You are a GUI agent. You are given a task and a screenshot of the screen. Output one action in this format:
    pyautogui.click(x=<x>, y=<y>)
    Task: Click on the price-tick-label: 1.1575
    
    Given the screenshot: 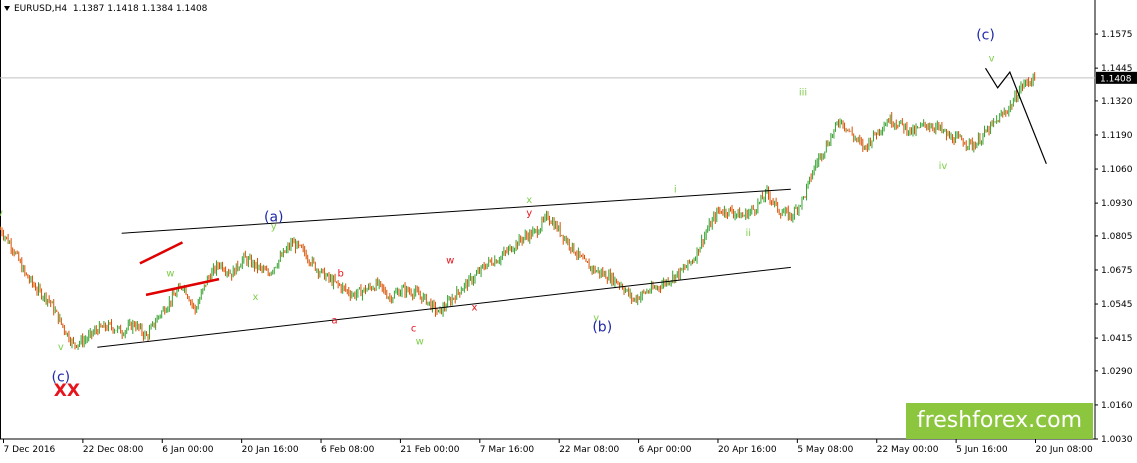 What is the action you would take?
    pyautogui.click(x=1117, y=35)
    